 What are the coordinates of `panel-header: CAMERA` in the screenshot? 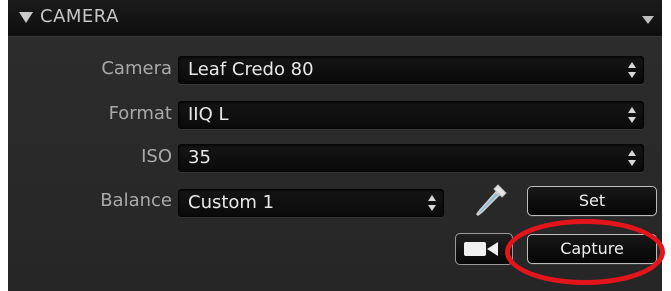 It's located at (335, 18).